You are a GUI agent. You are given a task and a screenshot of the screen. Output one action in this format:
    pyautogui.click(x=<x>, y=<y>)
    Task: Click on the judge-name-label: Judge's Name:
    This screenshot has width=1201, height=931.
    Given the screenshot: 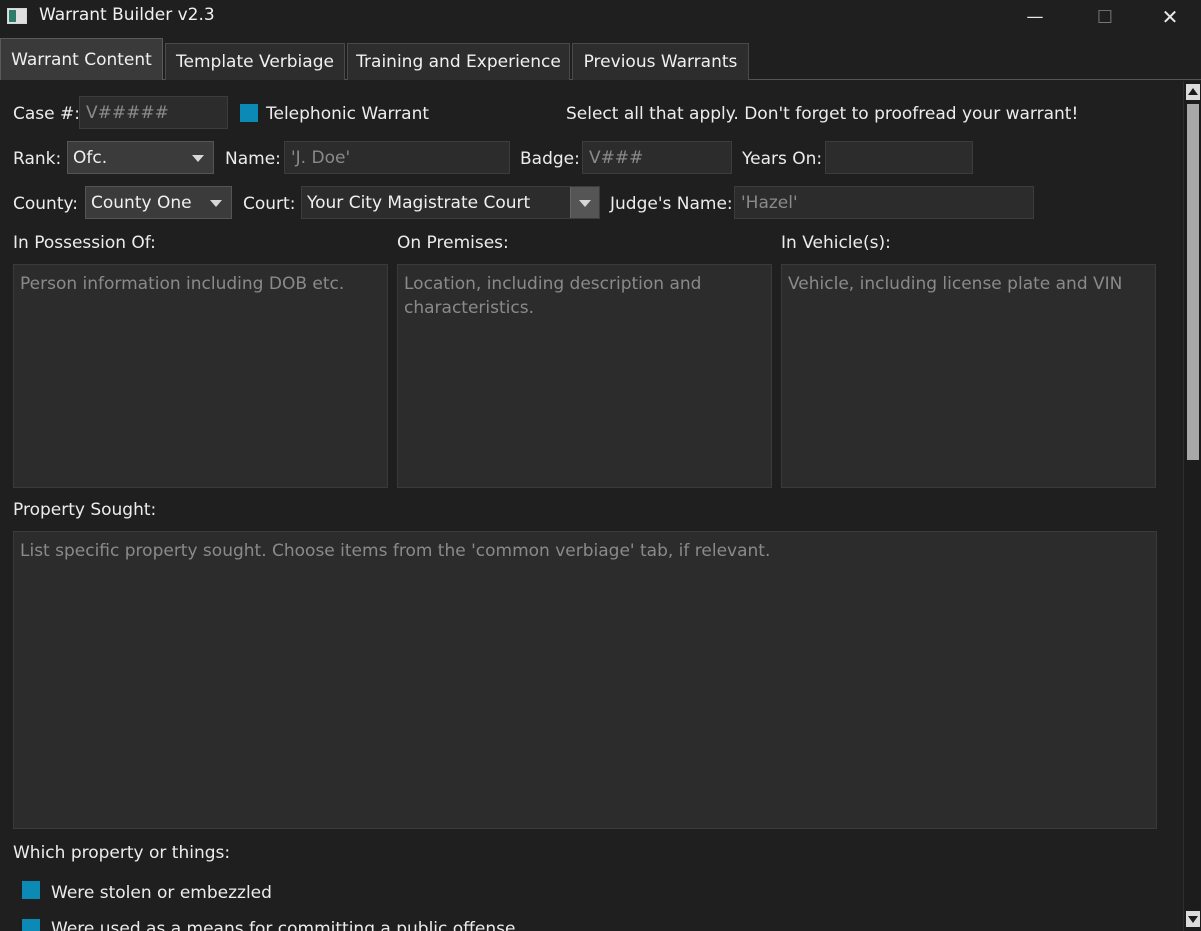 What is the action you would take?
    pyautogui.click(x=671, y=204)
    